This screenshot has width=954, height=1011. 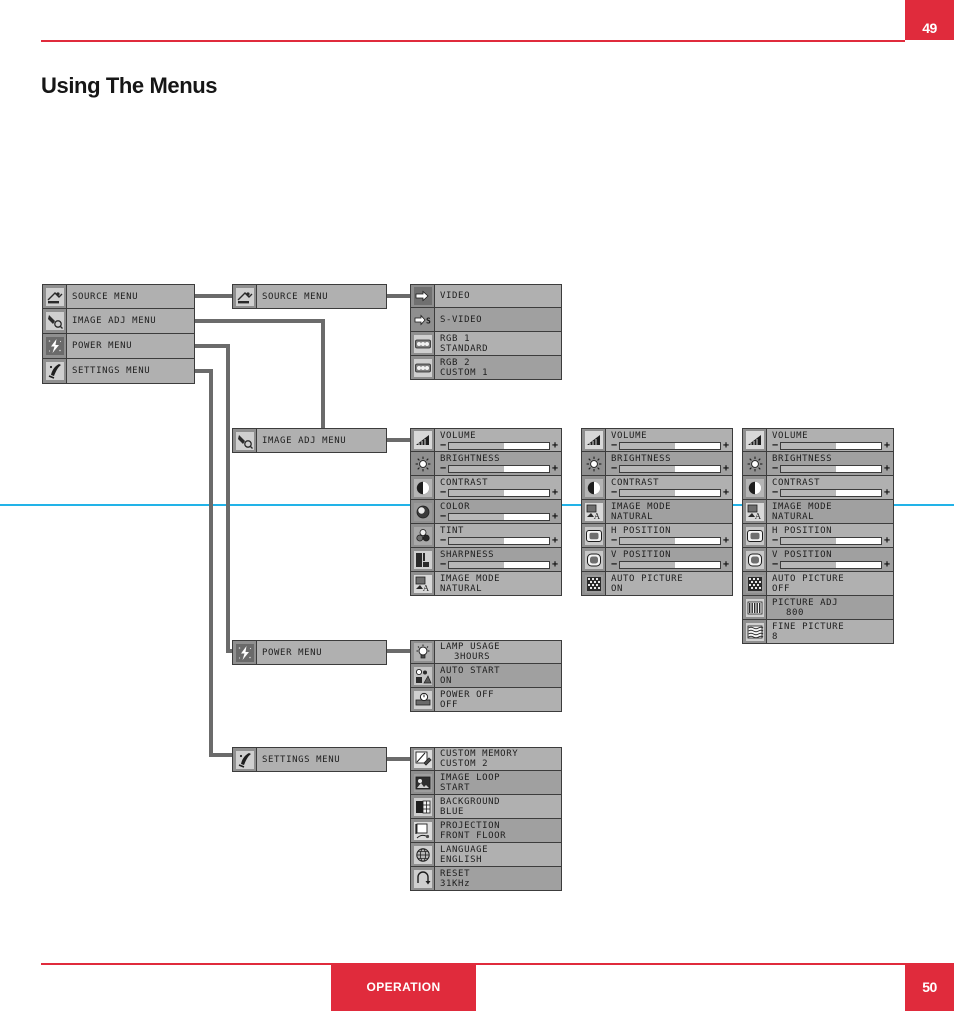 I want to click on rgb-manual-item-volume: VOLUME − +, so click(x=818, y=440).